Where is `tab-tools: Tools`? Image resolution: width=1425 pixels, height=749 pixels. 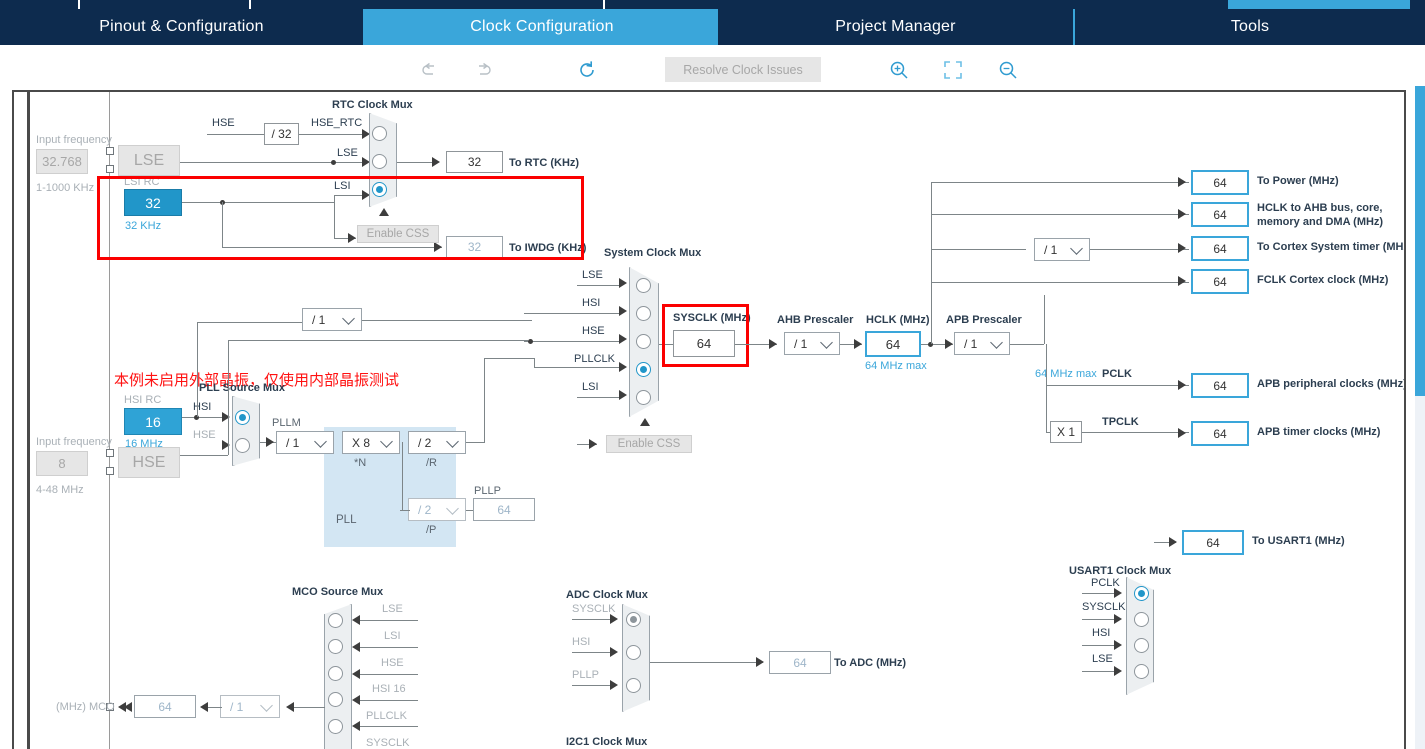 tab-tools: Tools is located at coordinates (1250, 27).